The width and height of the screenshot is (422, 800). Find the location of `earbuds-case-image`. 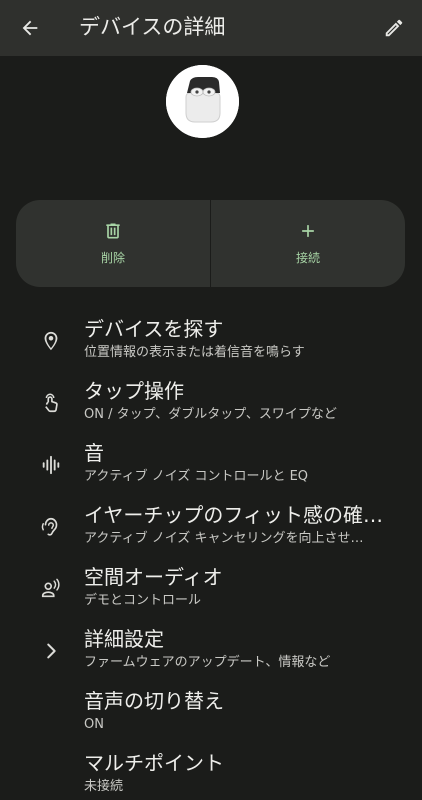

earbuds-case-image is located at coordinates (202, 101).